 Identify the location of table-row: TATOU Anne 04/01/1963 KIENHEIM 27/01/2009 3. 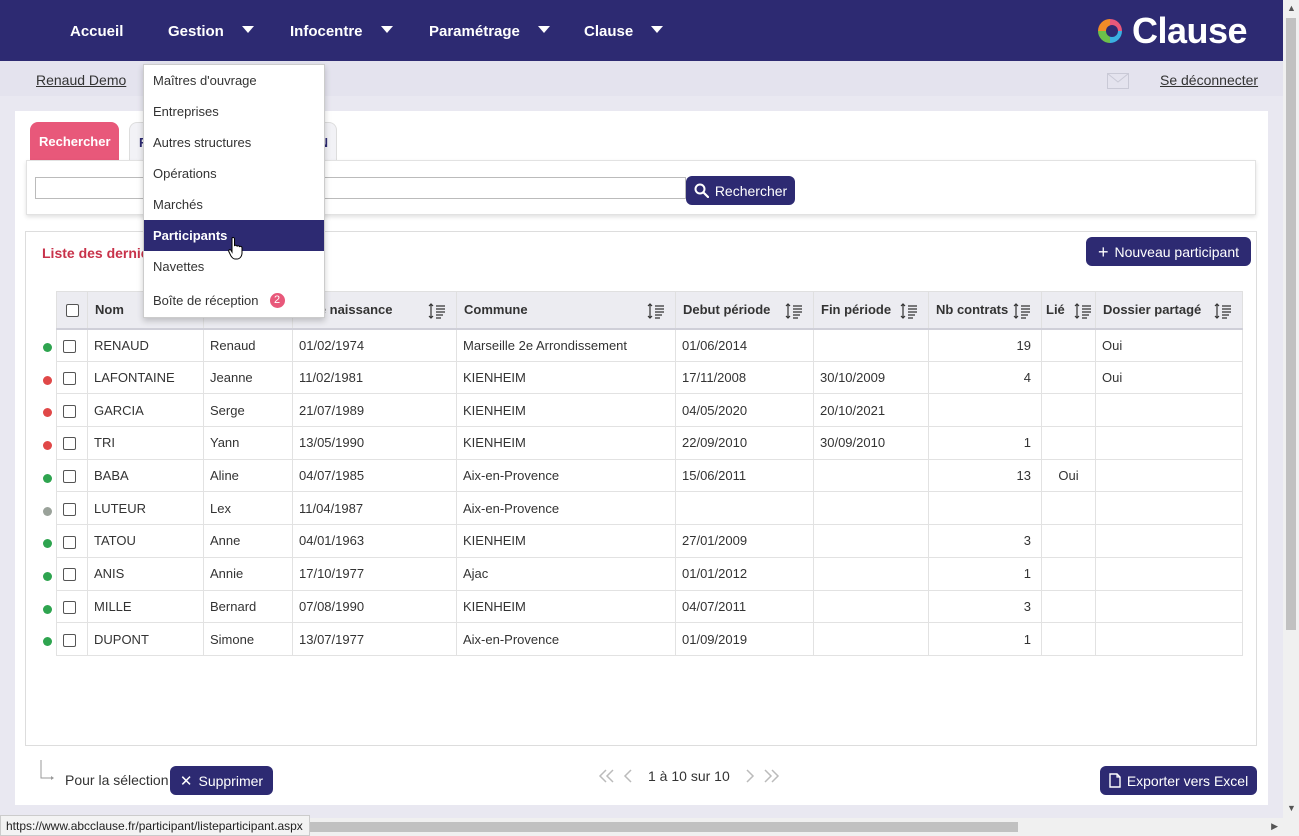
(649, 541).